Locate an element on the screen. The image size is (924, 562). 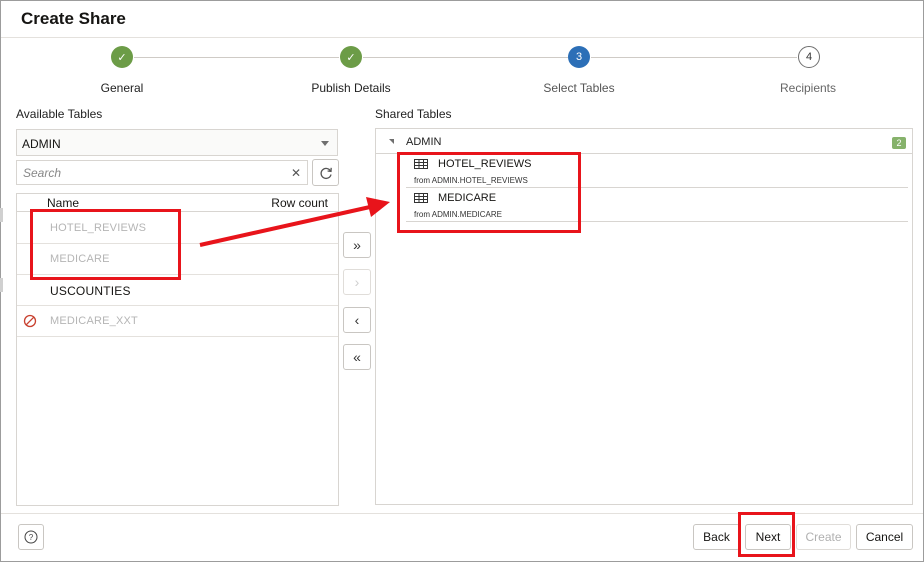
table-name: HOTEL_REVIEWS is located at coordinates (98, 228).